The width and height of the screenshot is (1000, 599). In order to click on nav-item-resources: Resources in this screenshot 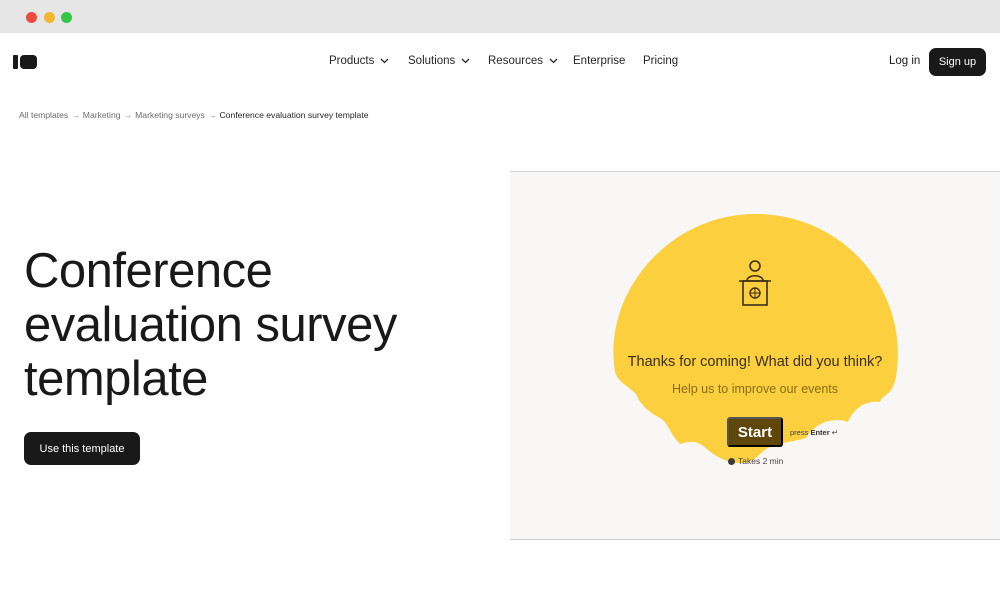, I will do `click(523, 61)`.